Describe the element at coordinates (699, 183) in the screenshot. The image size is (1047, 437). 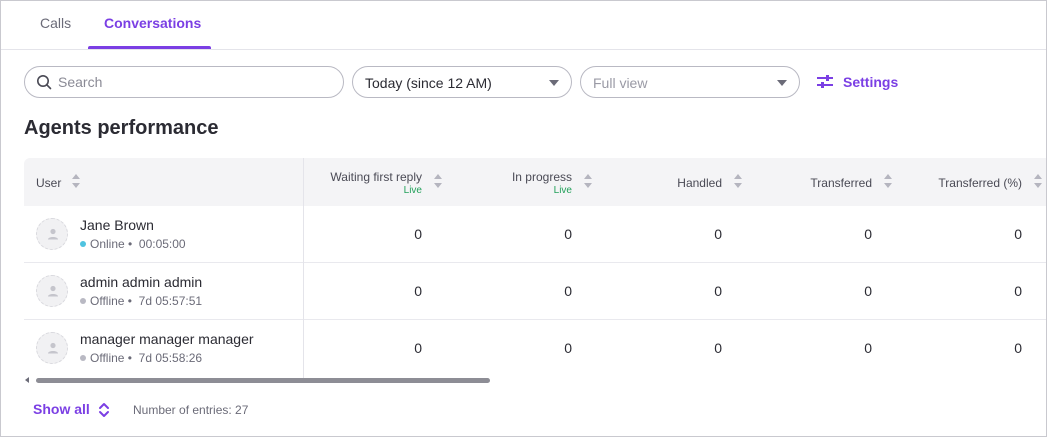
I see `column-label: Handled` at that location.